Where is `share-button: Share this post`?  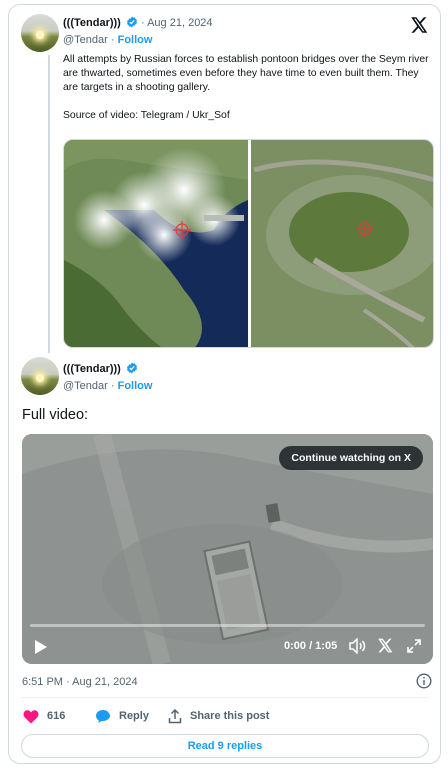 share-button: Share this post is located at coordinates (218, 716).